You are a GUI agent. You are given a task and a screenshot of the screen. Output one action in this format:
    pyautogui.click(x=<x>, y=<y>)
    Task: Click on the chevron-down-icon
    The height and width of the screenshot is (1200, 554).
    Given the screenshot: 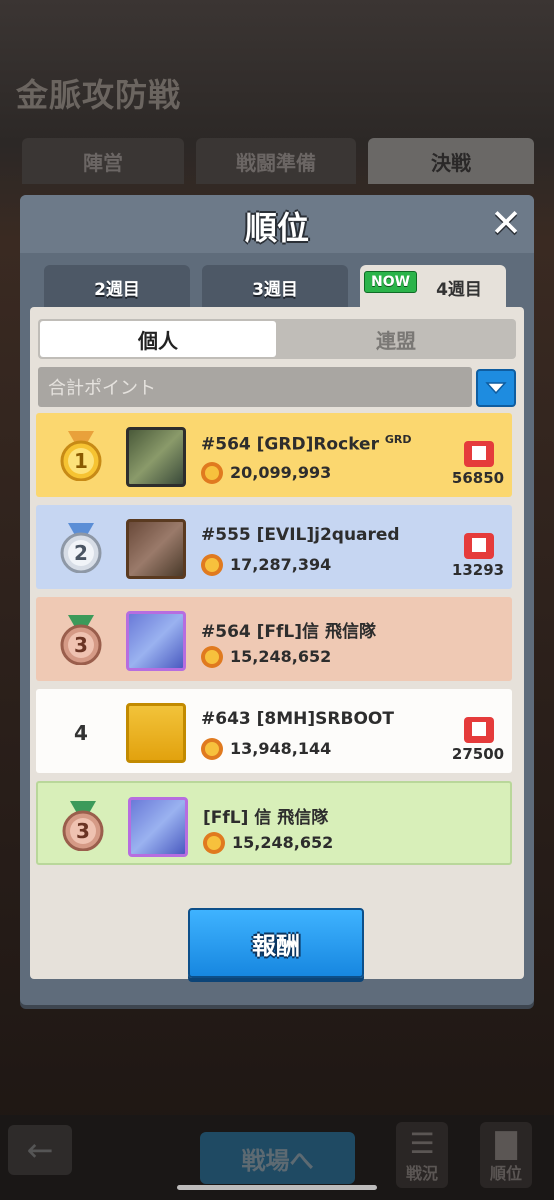 What is the action you would take?
    pyautogui.click(x=496, y=388)
    